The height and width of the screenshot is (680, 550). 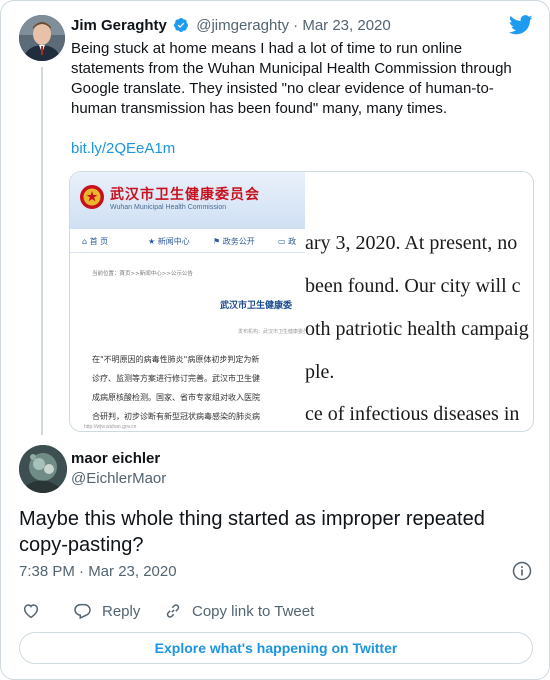 I want to click on quoted-author-handle: @jimgeraghty, so click(x=242, y=25).